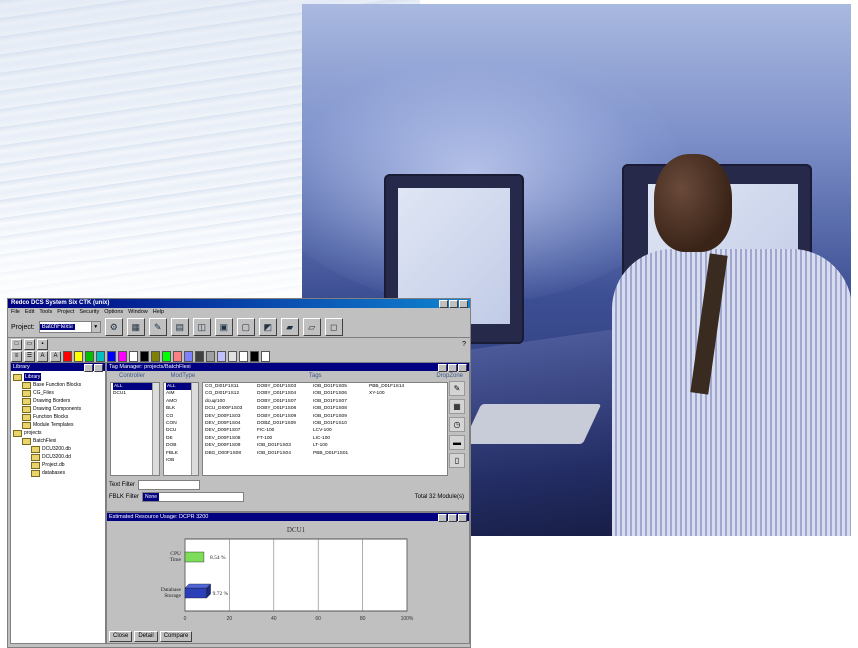 The image size is (858, 648). I want to click on tag-item: DEV_D00F1S04, so click(231, 423).